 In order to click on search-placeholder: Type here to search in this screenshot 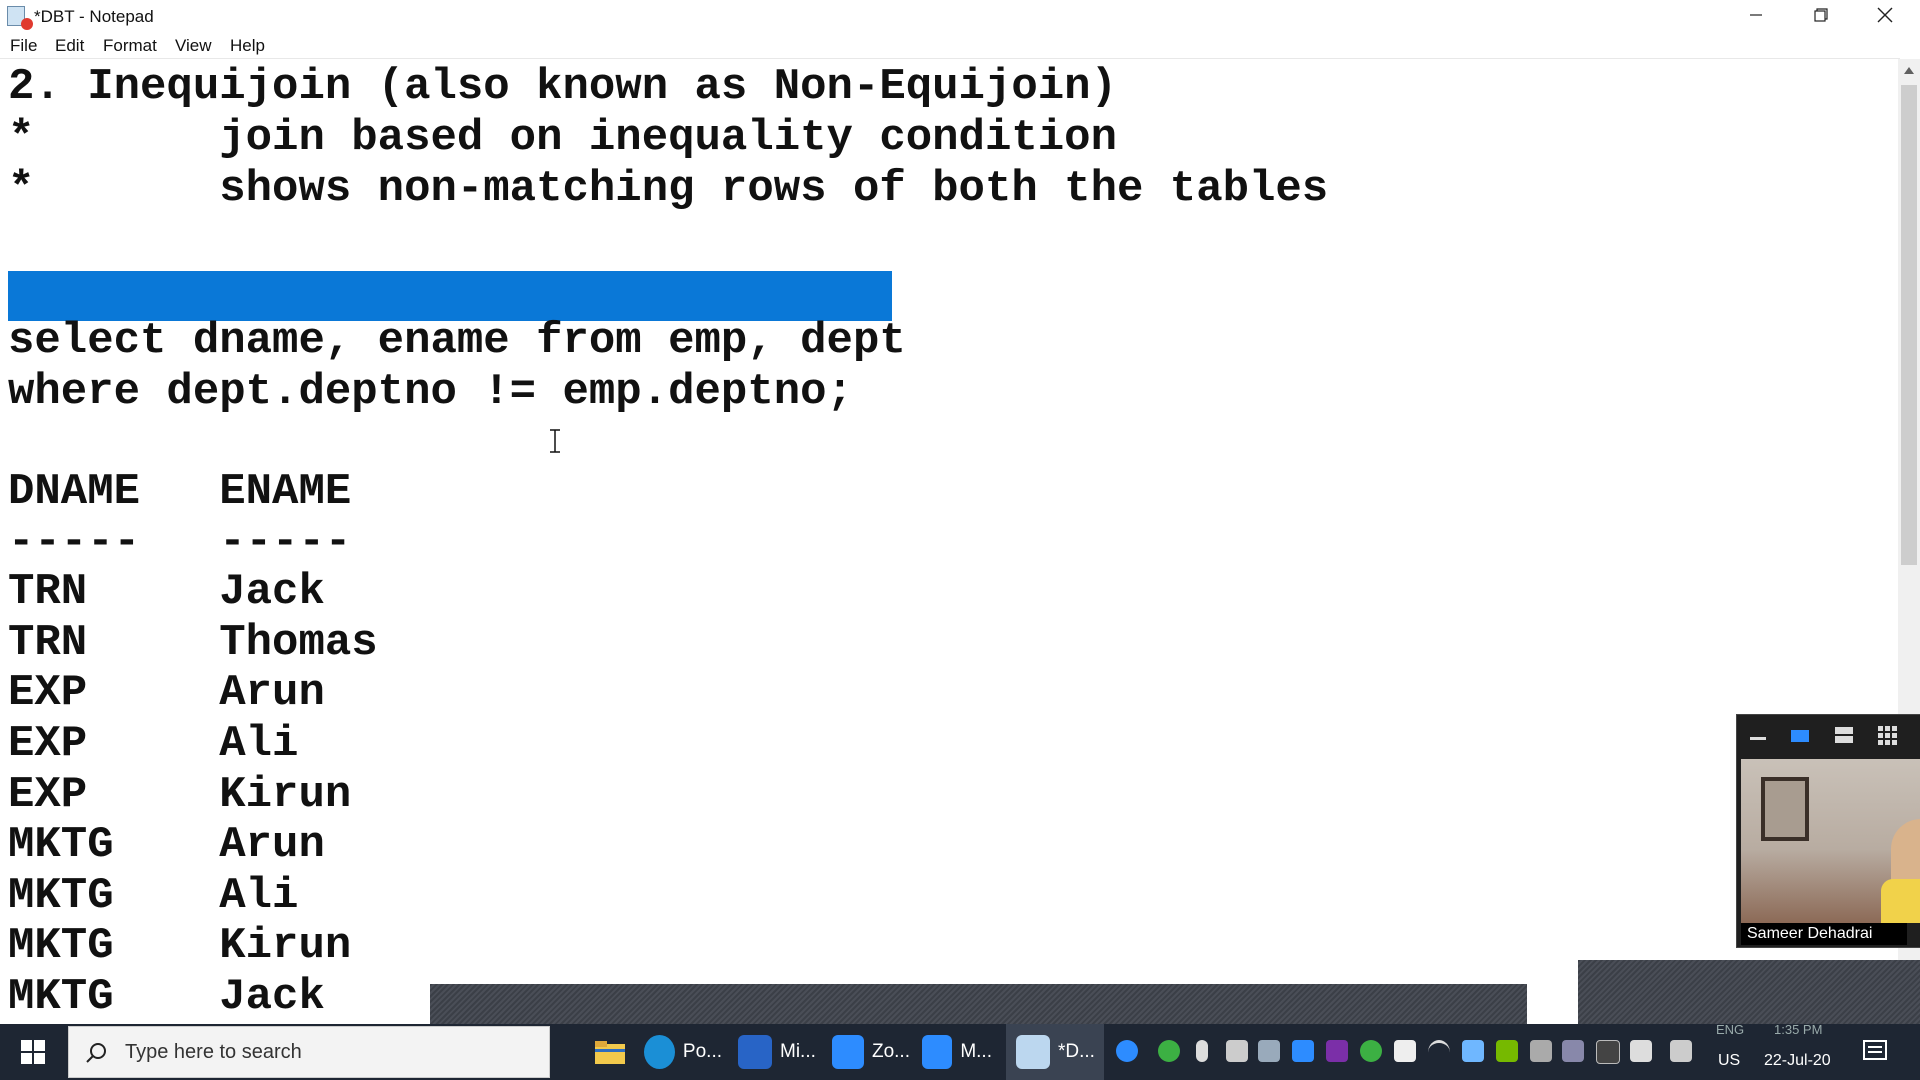, I will do `click(213, 1052)`.